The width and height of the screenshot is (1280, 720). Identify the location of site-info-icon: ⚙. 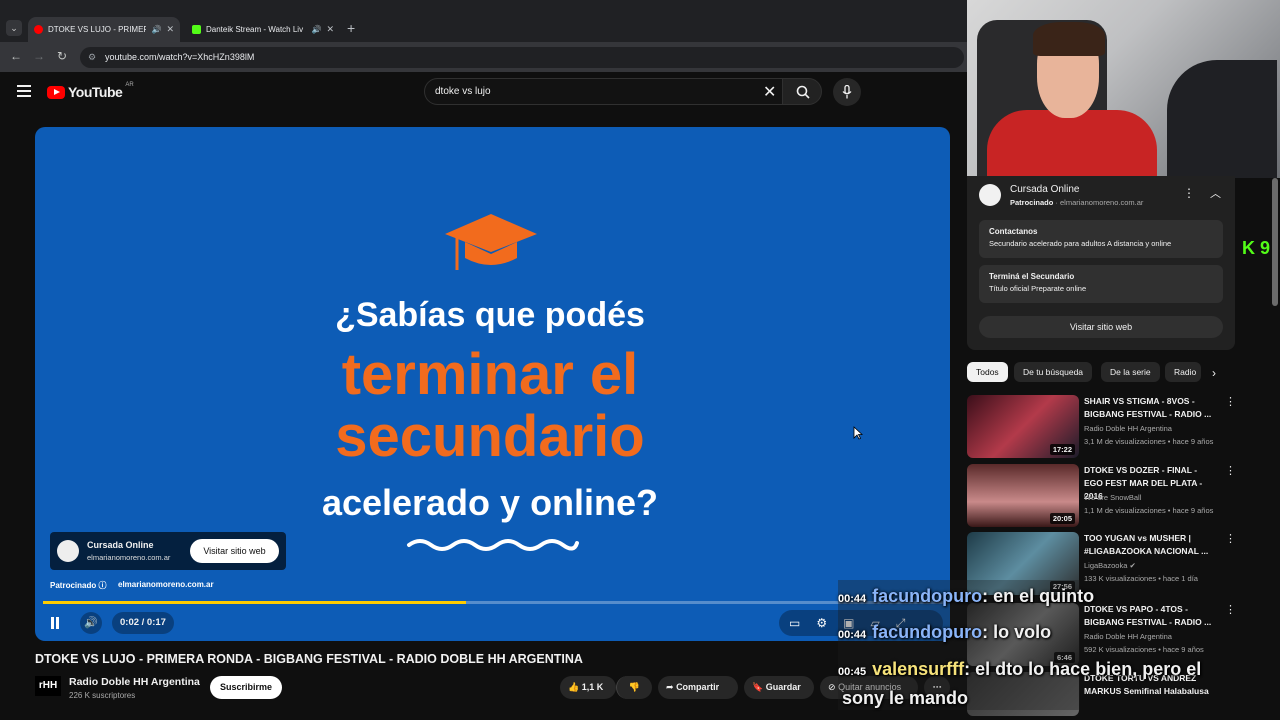
(92, 57).